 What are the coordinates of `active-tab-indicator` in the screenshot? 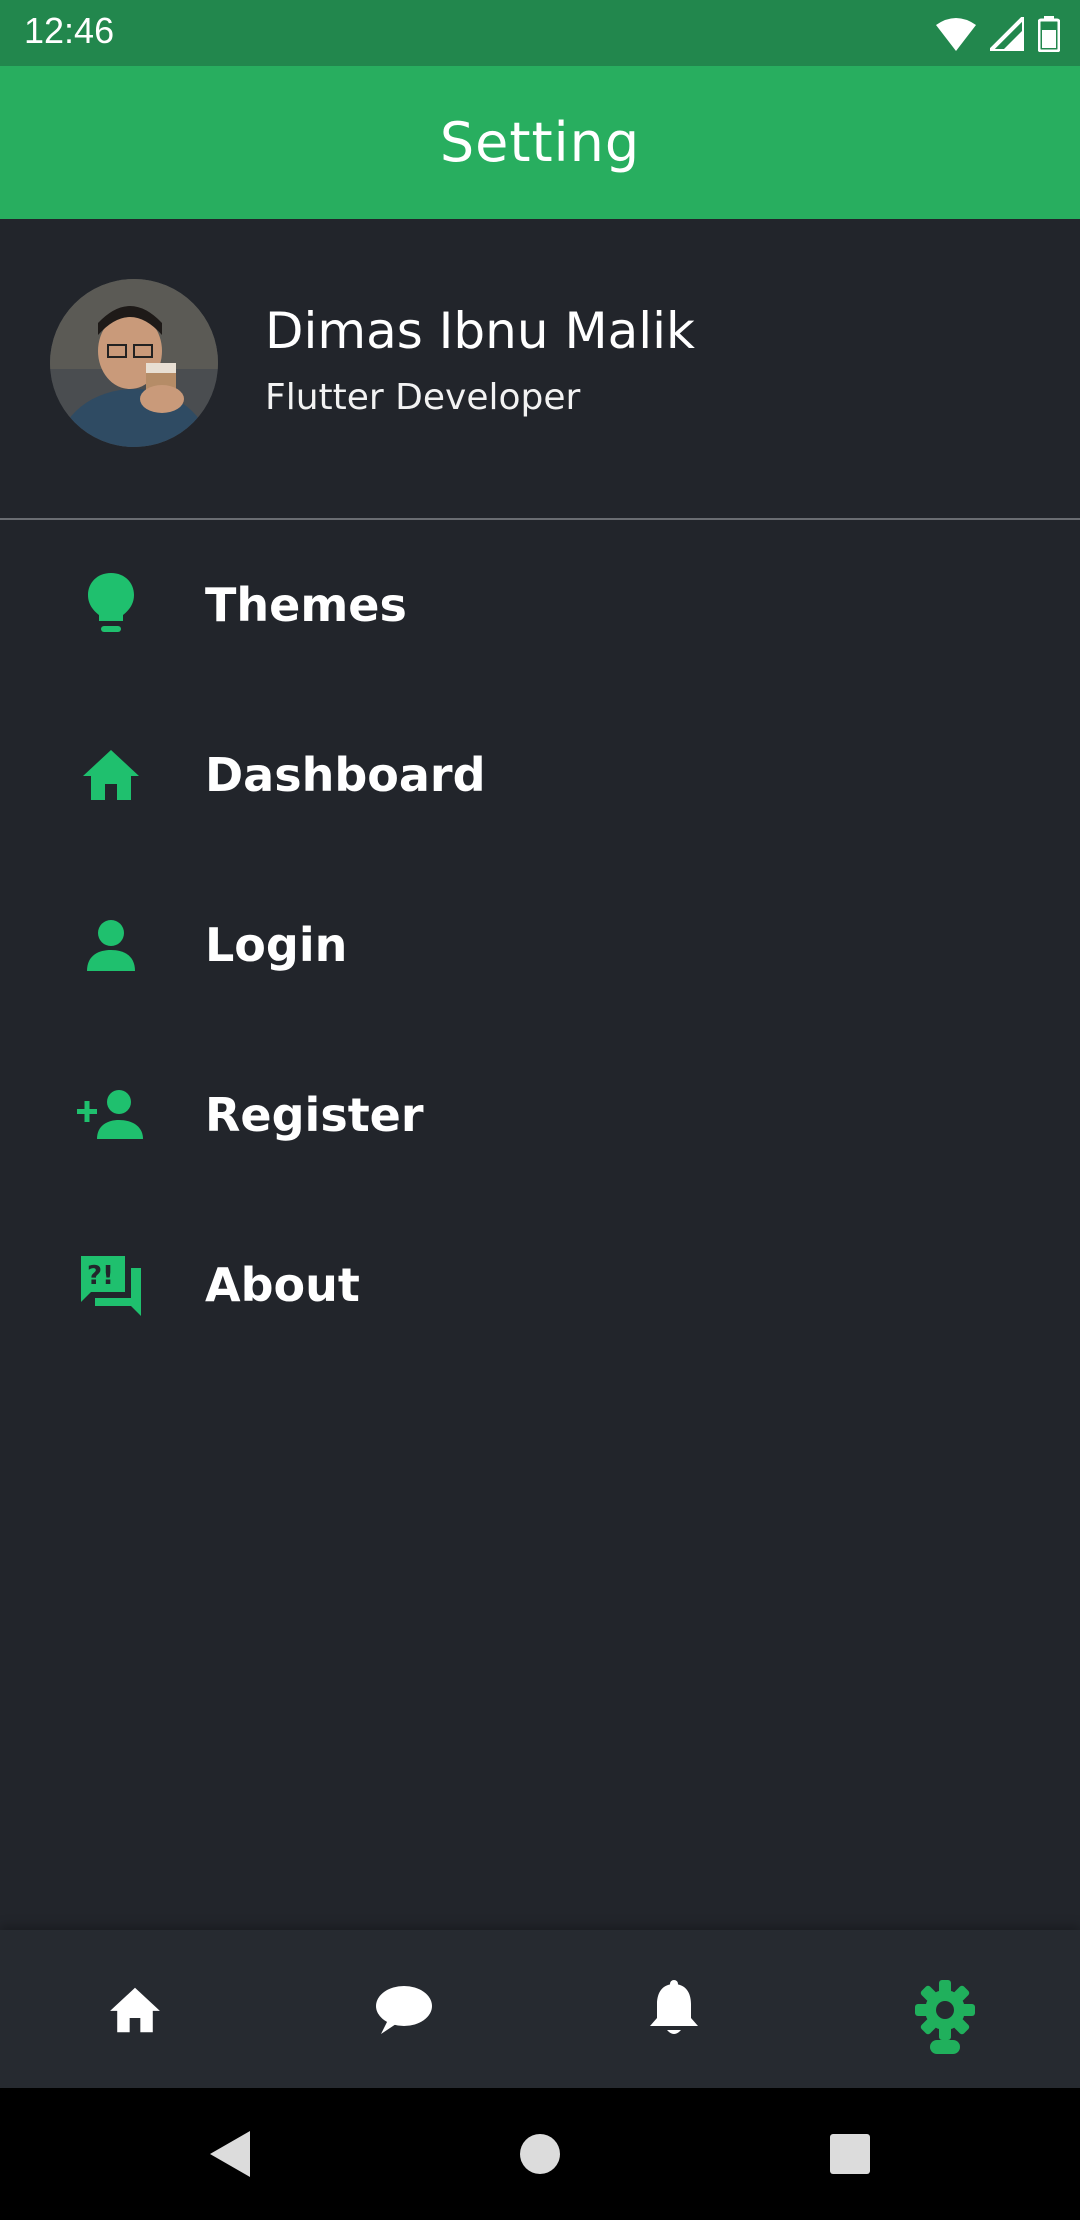 It's located at (945, 2047).